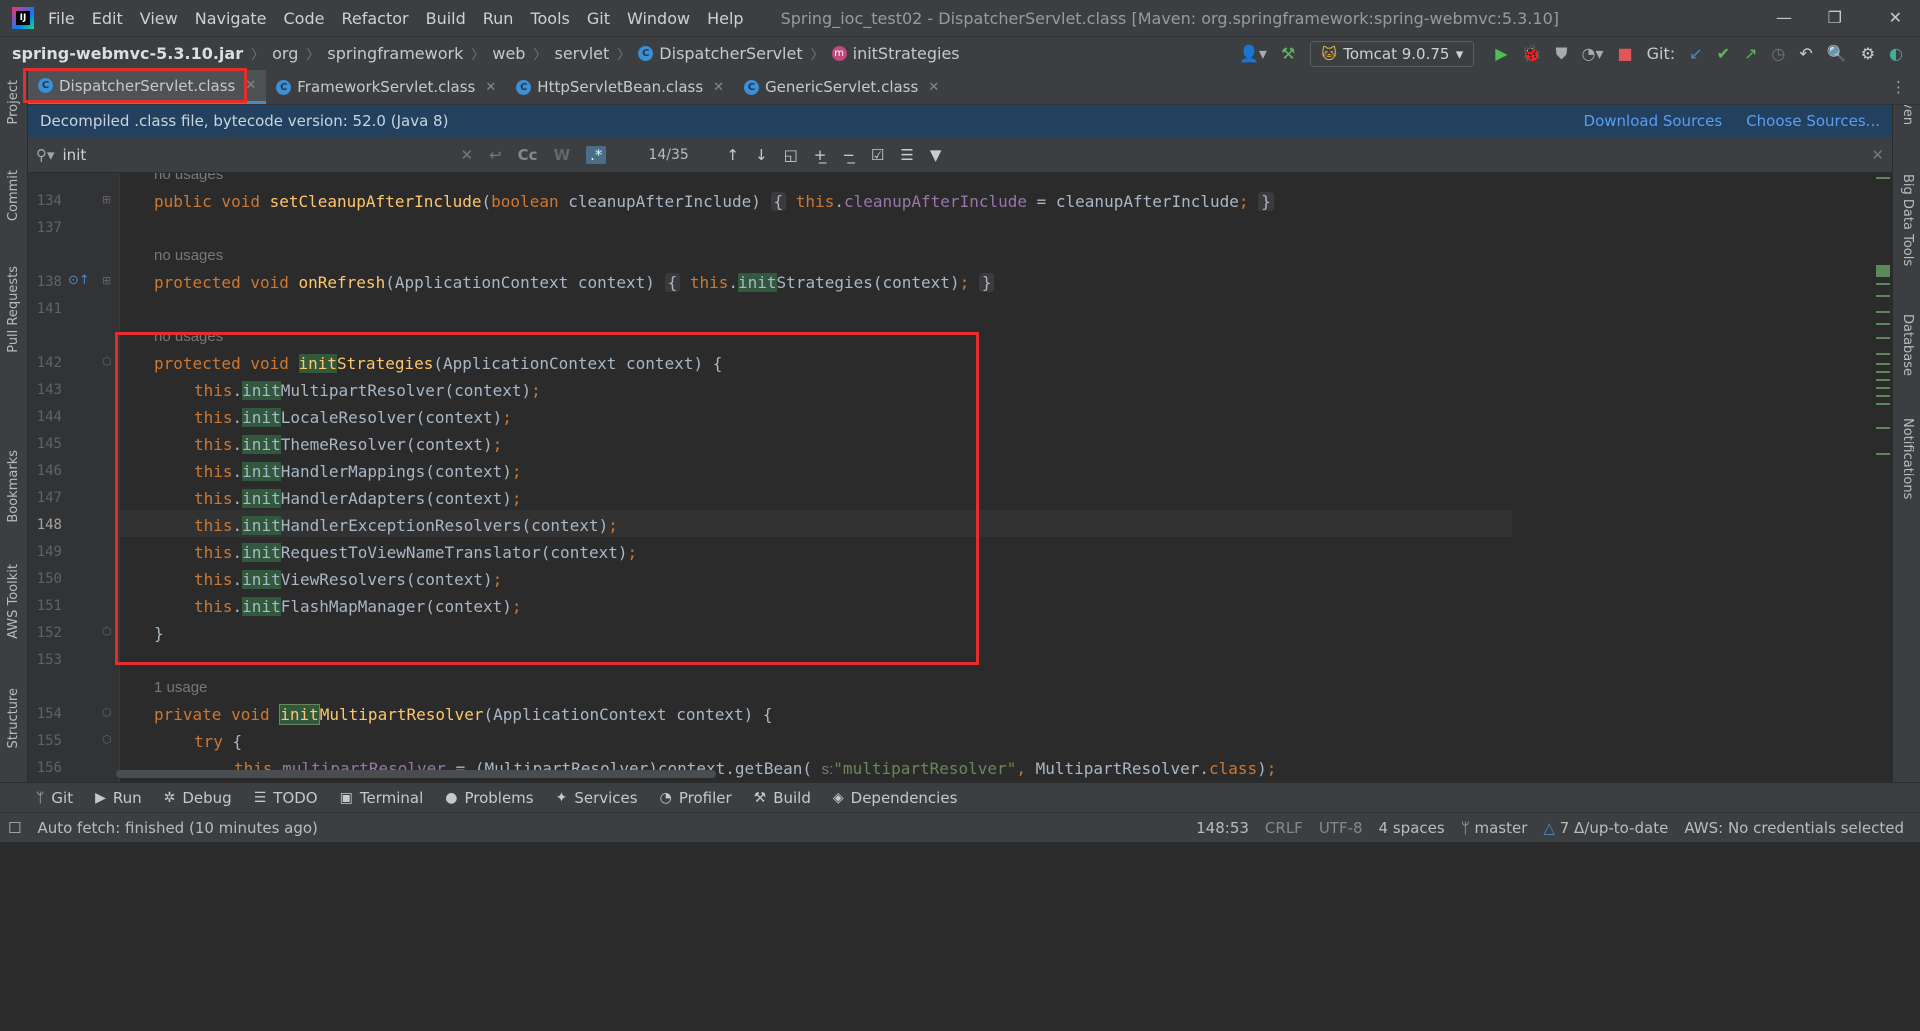 Image resolution: width=1920 pixels, height=1031 pixels. Describe the element at coordinates (374, 18) in the screenshot. I see `menu-refactor: Refactor` at that location.